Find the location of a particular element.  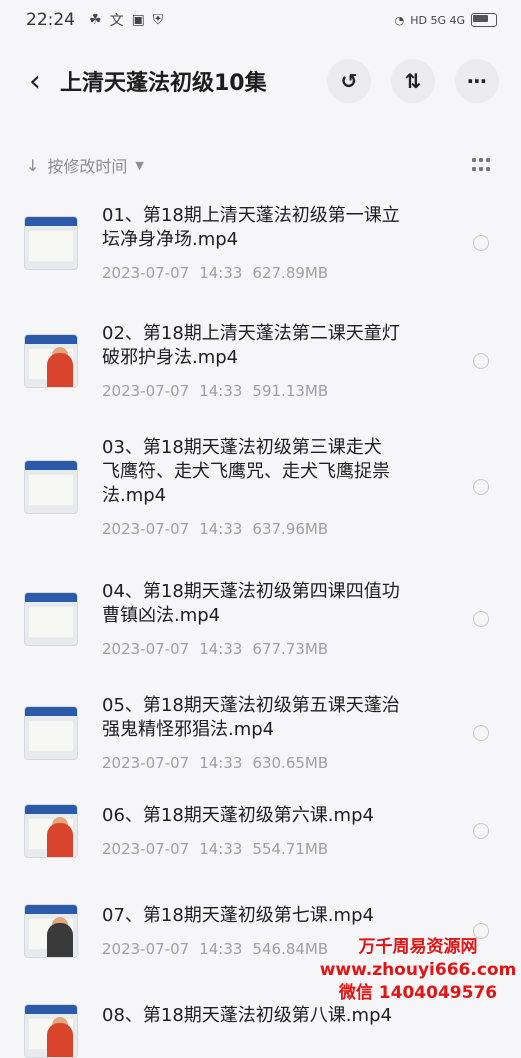

history-button: ↺ is located at coordinates (349, 81).